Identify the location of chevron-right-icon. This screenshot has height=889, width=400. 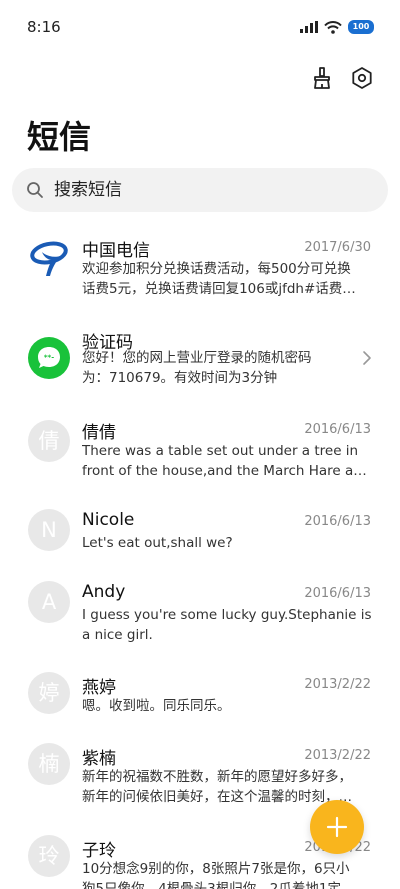
(367, 358).